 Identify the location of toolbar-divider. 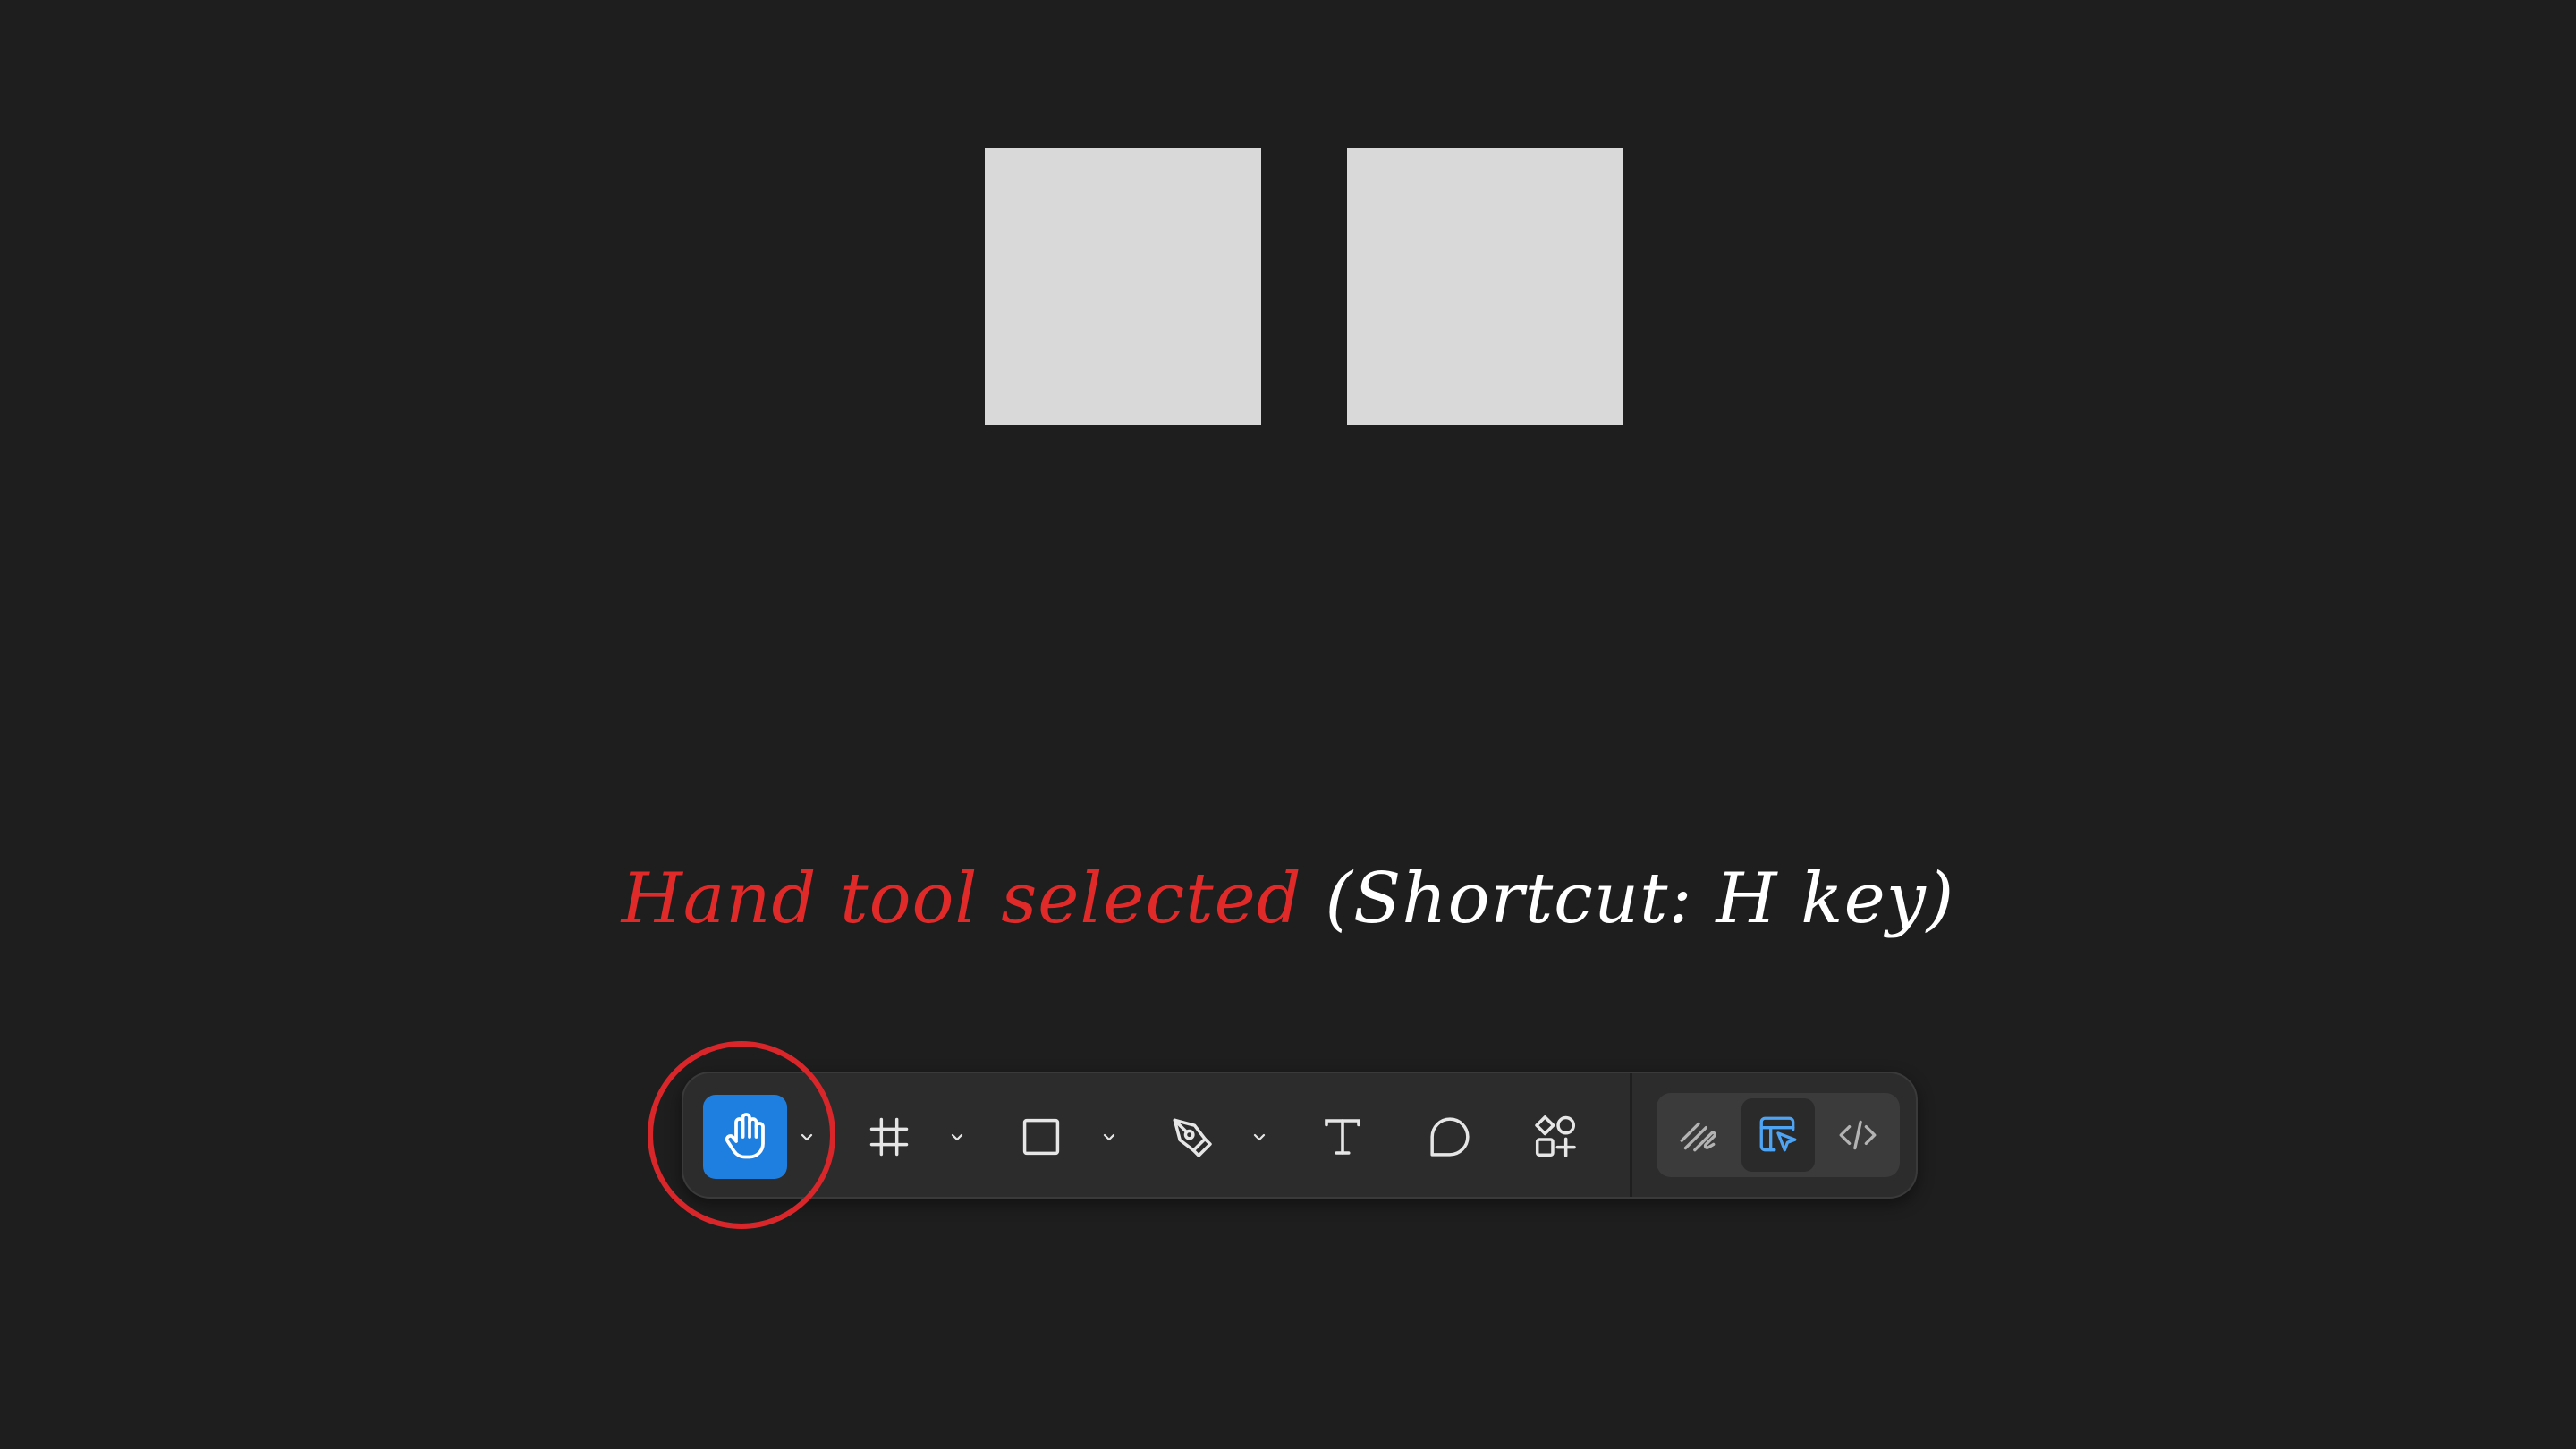
(1631, 1135).